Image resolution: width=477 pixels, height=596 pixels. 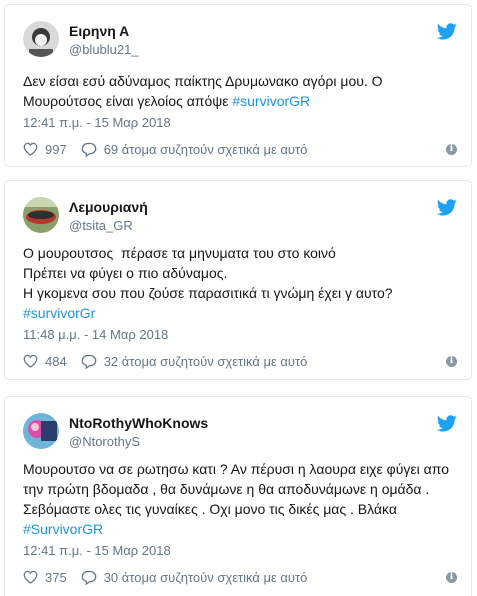 What do you see at coordinates (138, 423) in the screenshot?
I see `display-name: NtoRothyWhoKnows` at bounding box center [138, 423].